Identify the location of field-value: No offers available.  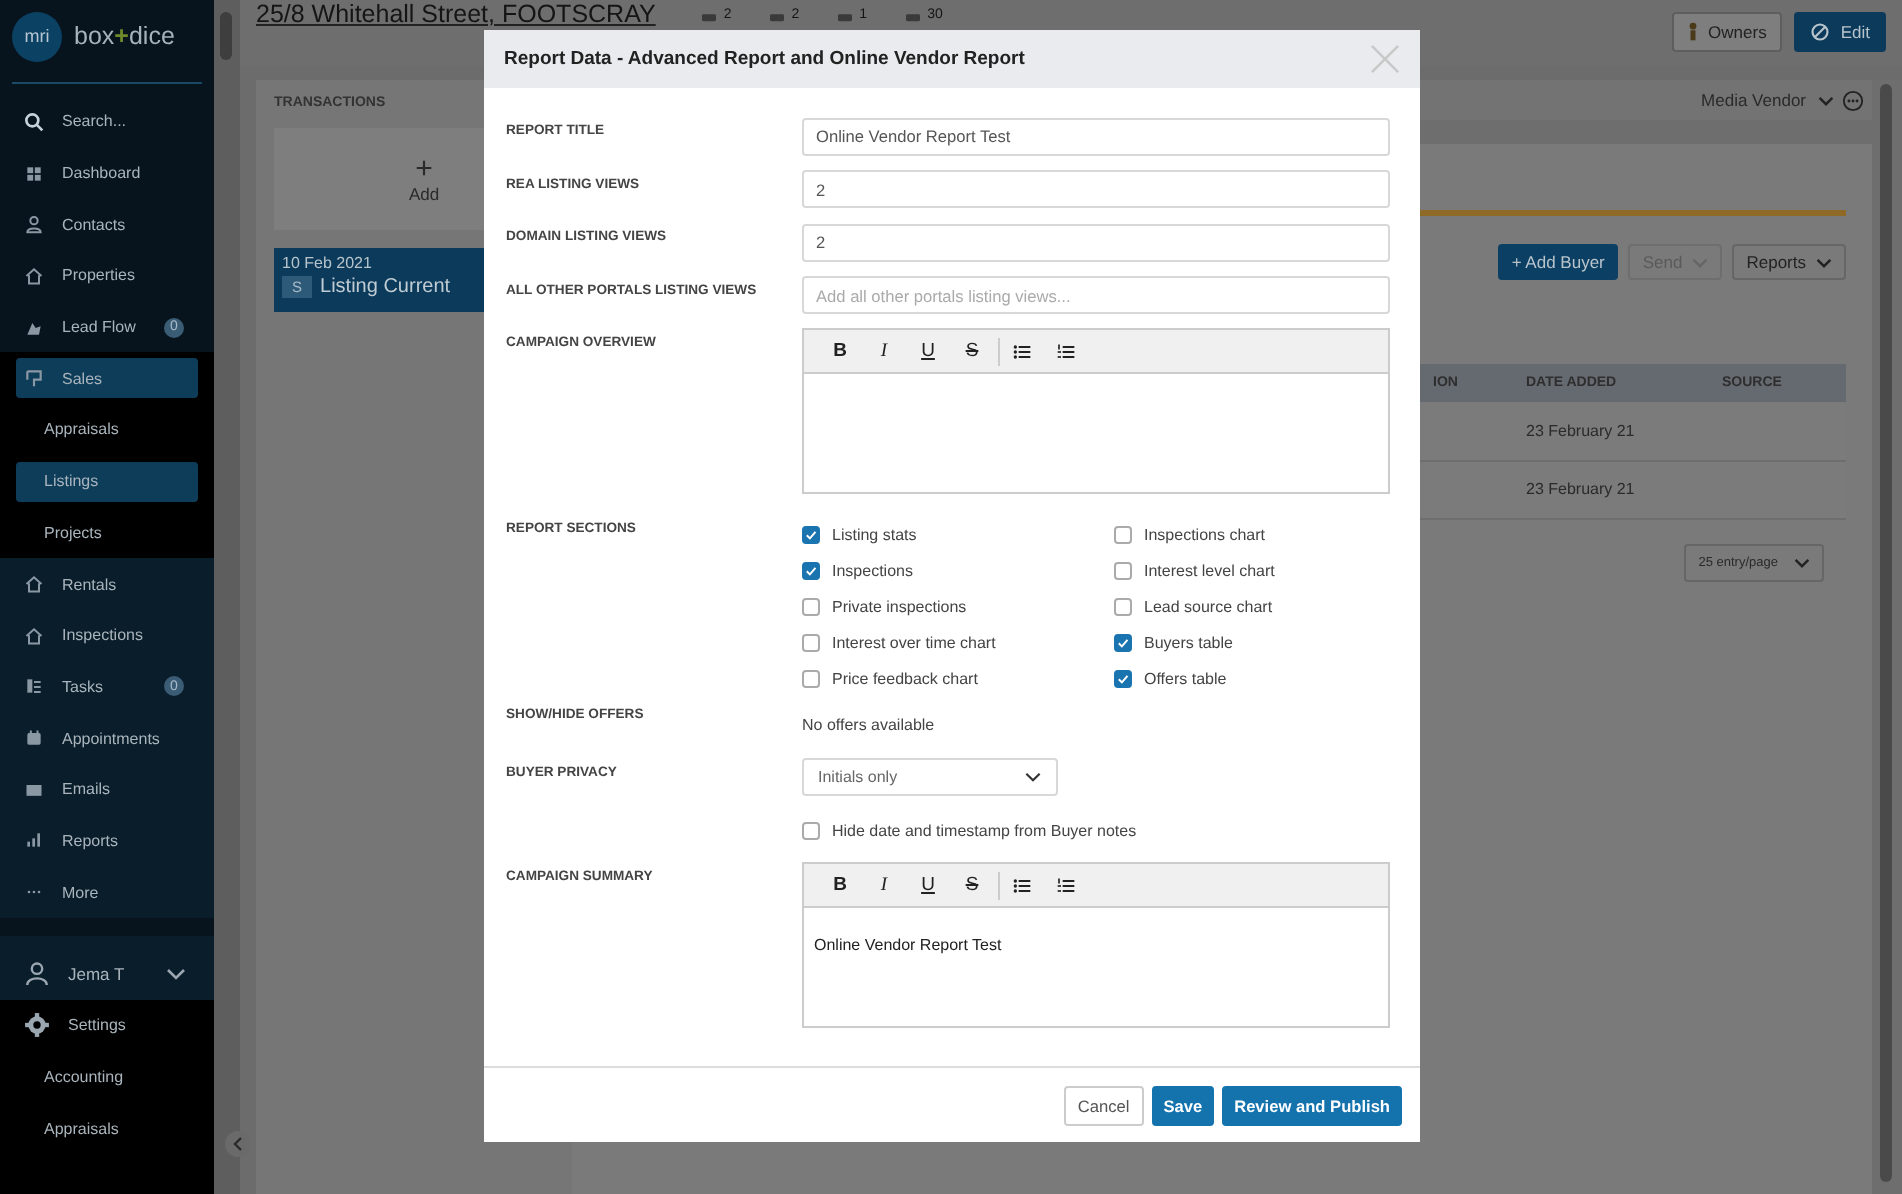
(868, 725).